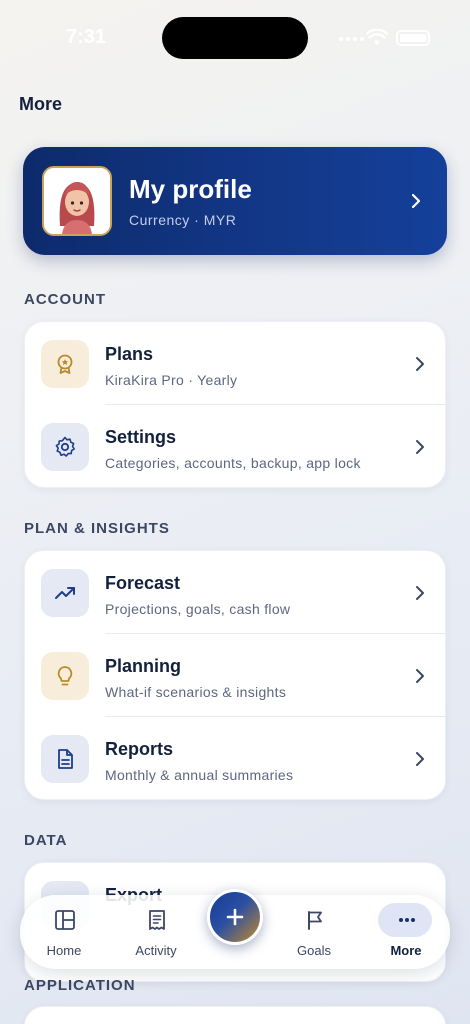  Describe the element at coordinates (235, 38) in the screenshot. I see `dynamic-island` at that location.